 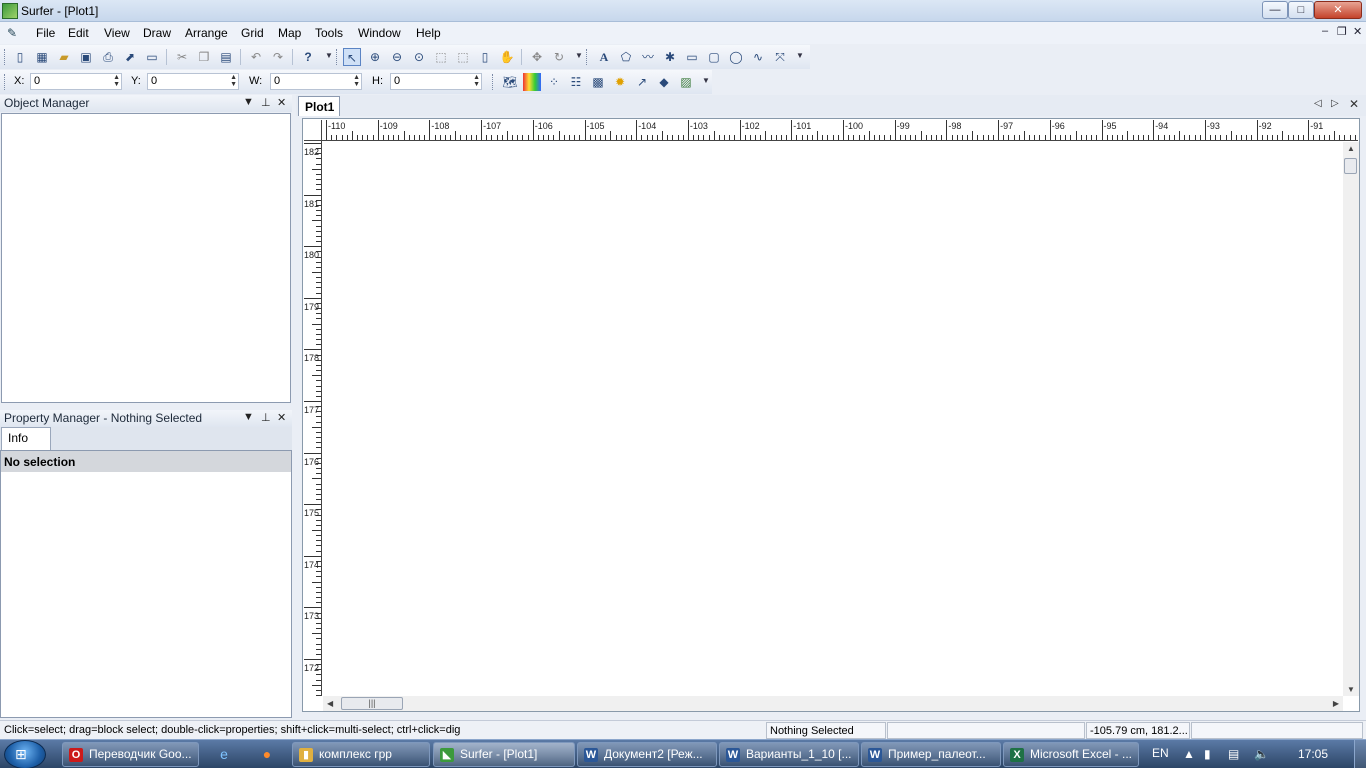 What do you see at coordinates (152, 57) in the screenshot?
I see `page-setup-icon: ▭` at bounding box center [152, 57].